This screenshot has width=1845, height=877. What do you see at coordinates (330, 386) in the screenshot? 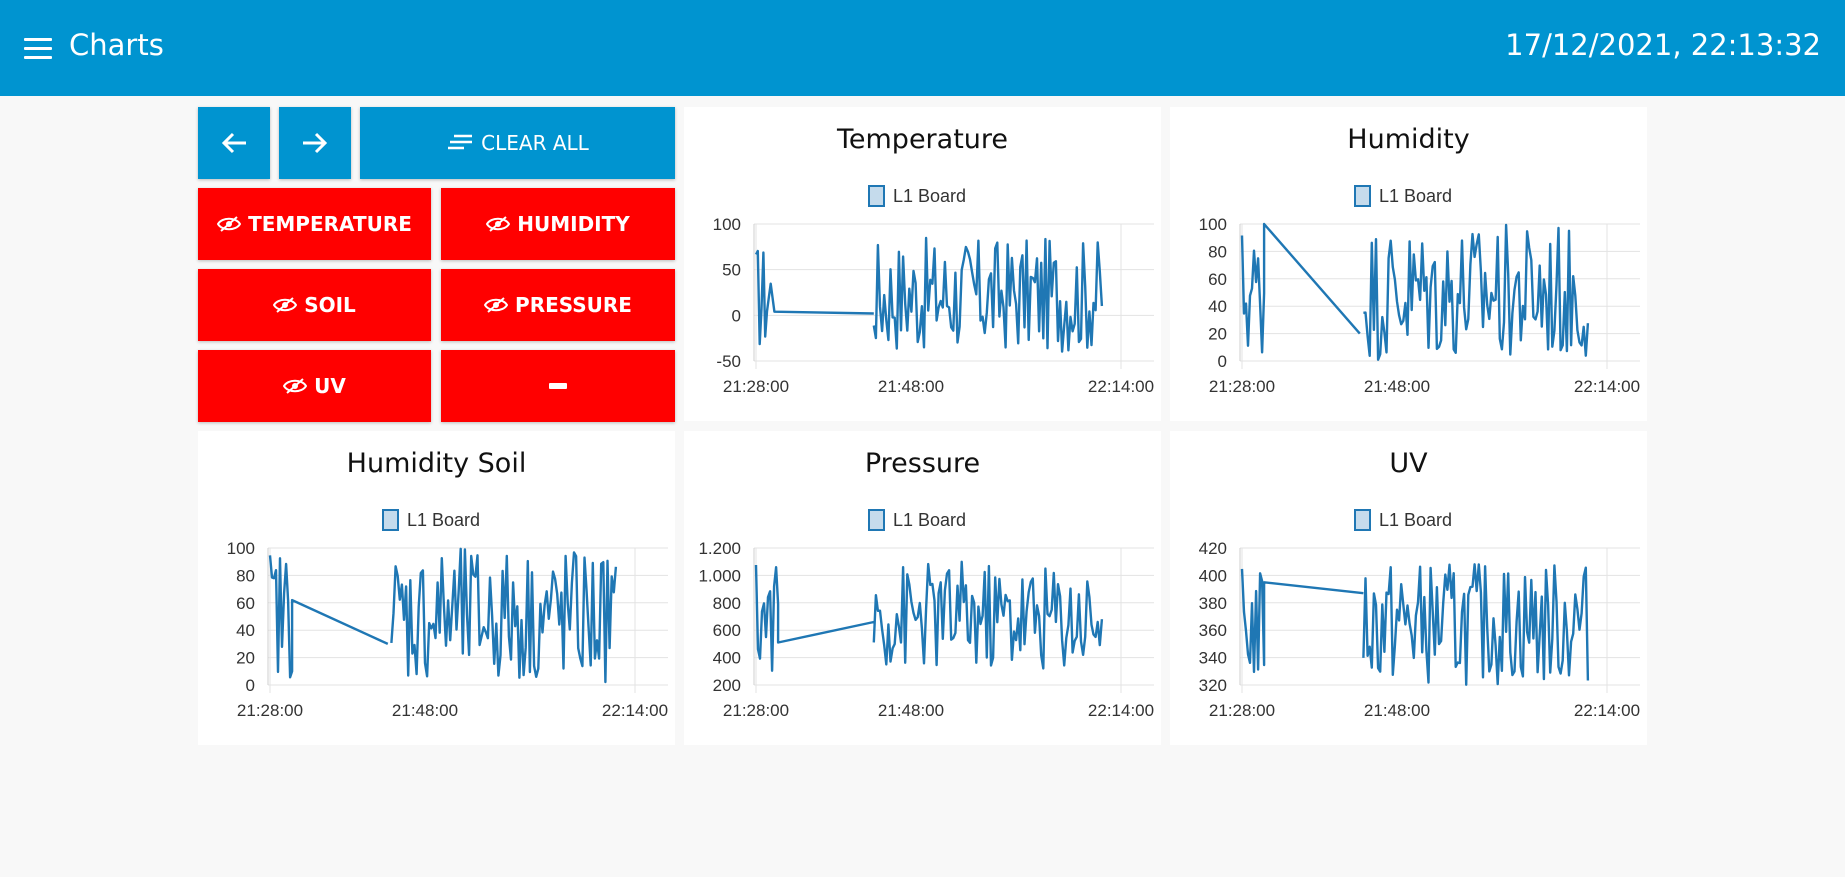
I see `toggle-uv-label: UV` at bounding box center [330, 386].